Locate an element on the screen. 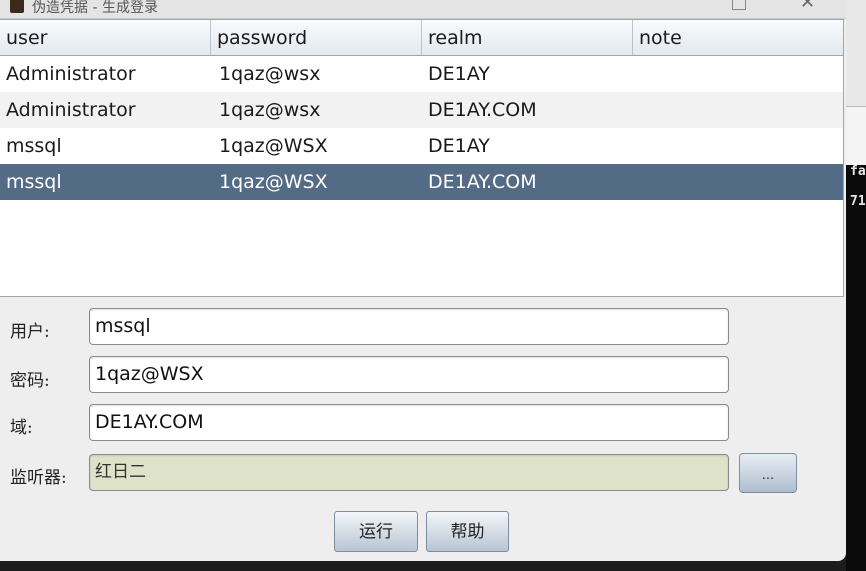 Image resolution: width=866 pixels, height=571 pixels. background-terminal: fa 71 is located at coordinates (856, 285).